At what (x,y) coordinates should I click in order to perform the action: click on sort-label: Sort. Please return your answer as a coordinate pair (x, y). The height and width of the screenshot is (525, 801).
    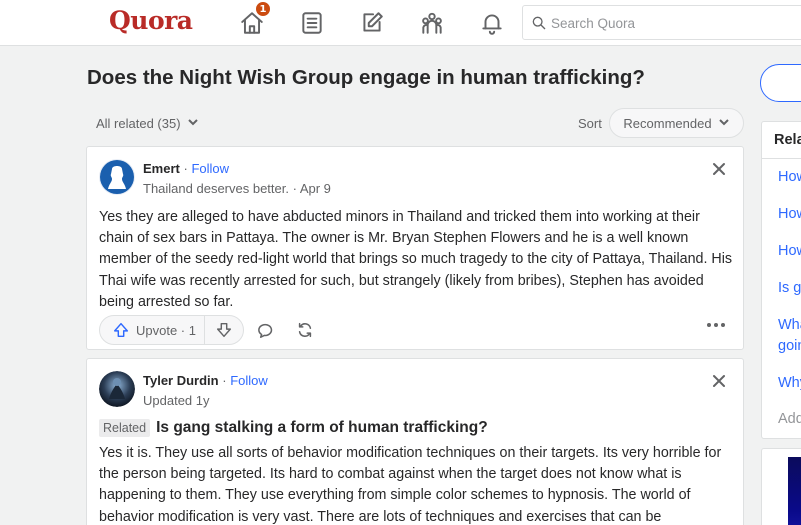
    Looking at the image, I should click on (590, 123).